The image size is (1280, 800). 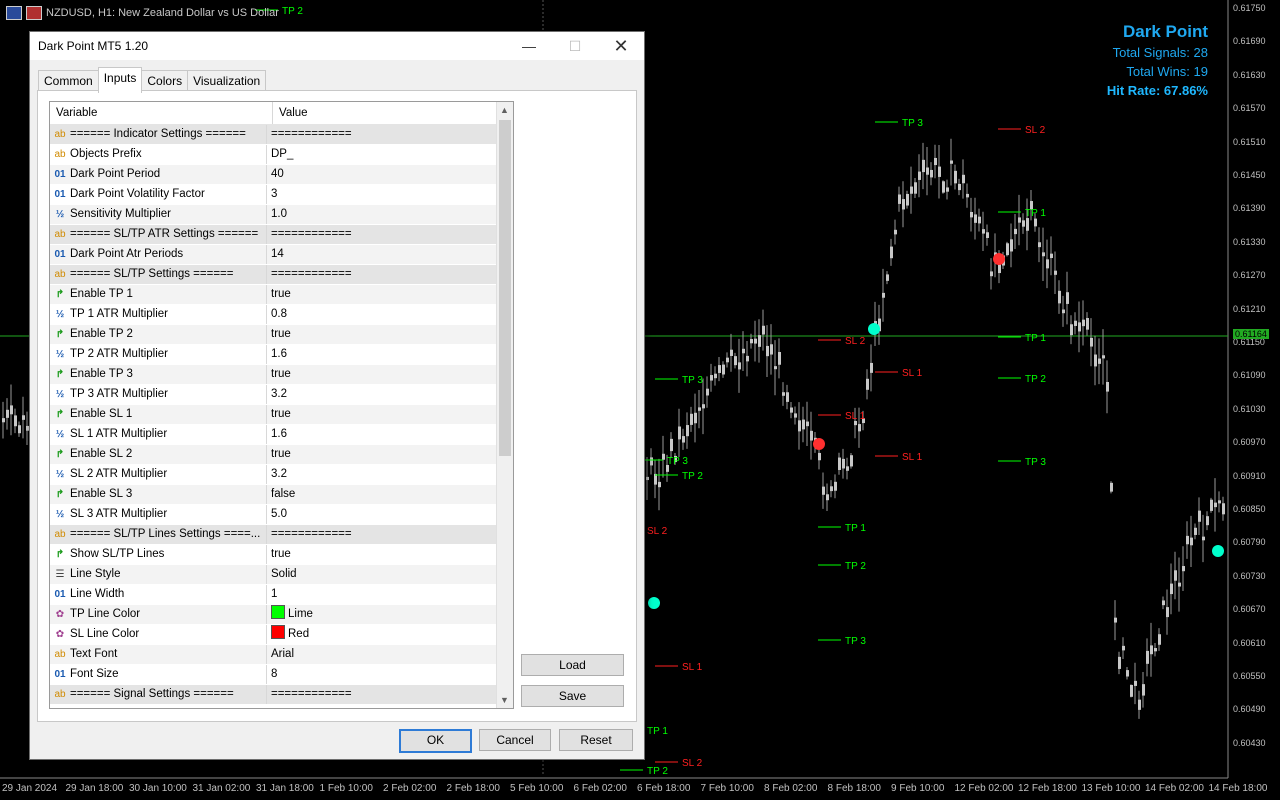 What do you see at coordinates (390, 654) in the screenshot?
I see `value-cell: Arial` at bounding box center [390, 654].